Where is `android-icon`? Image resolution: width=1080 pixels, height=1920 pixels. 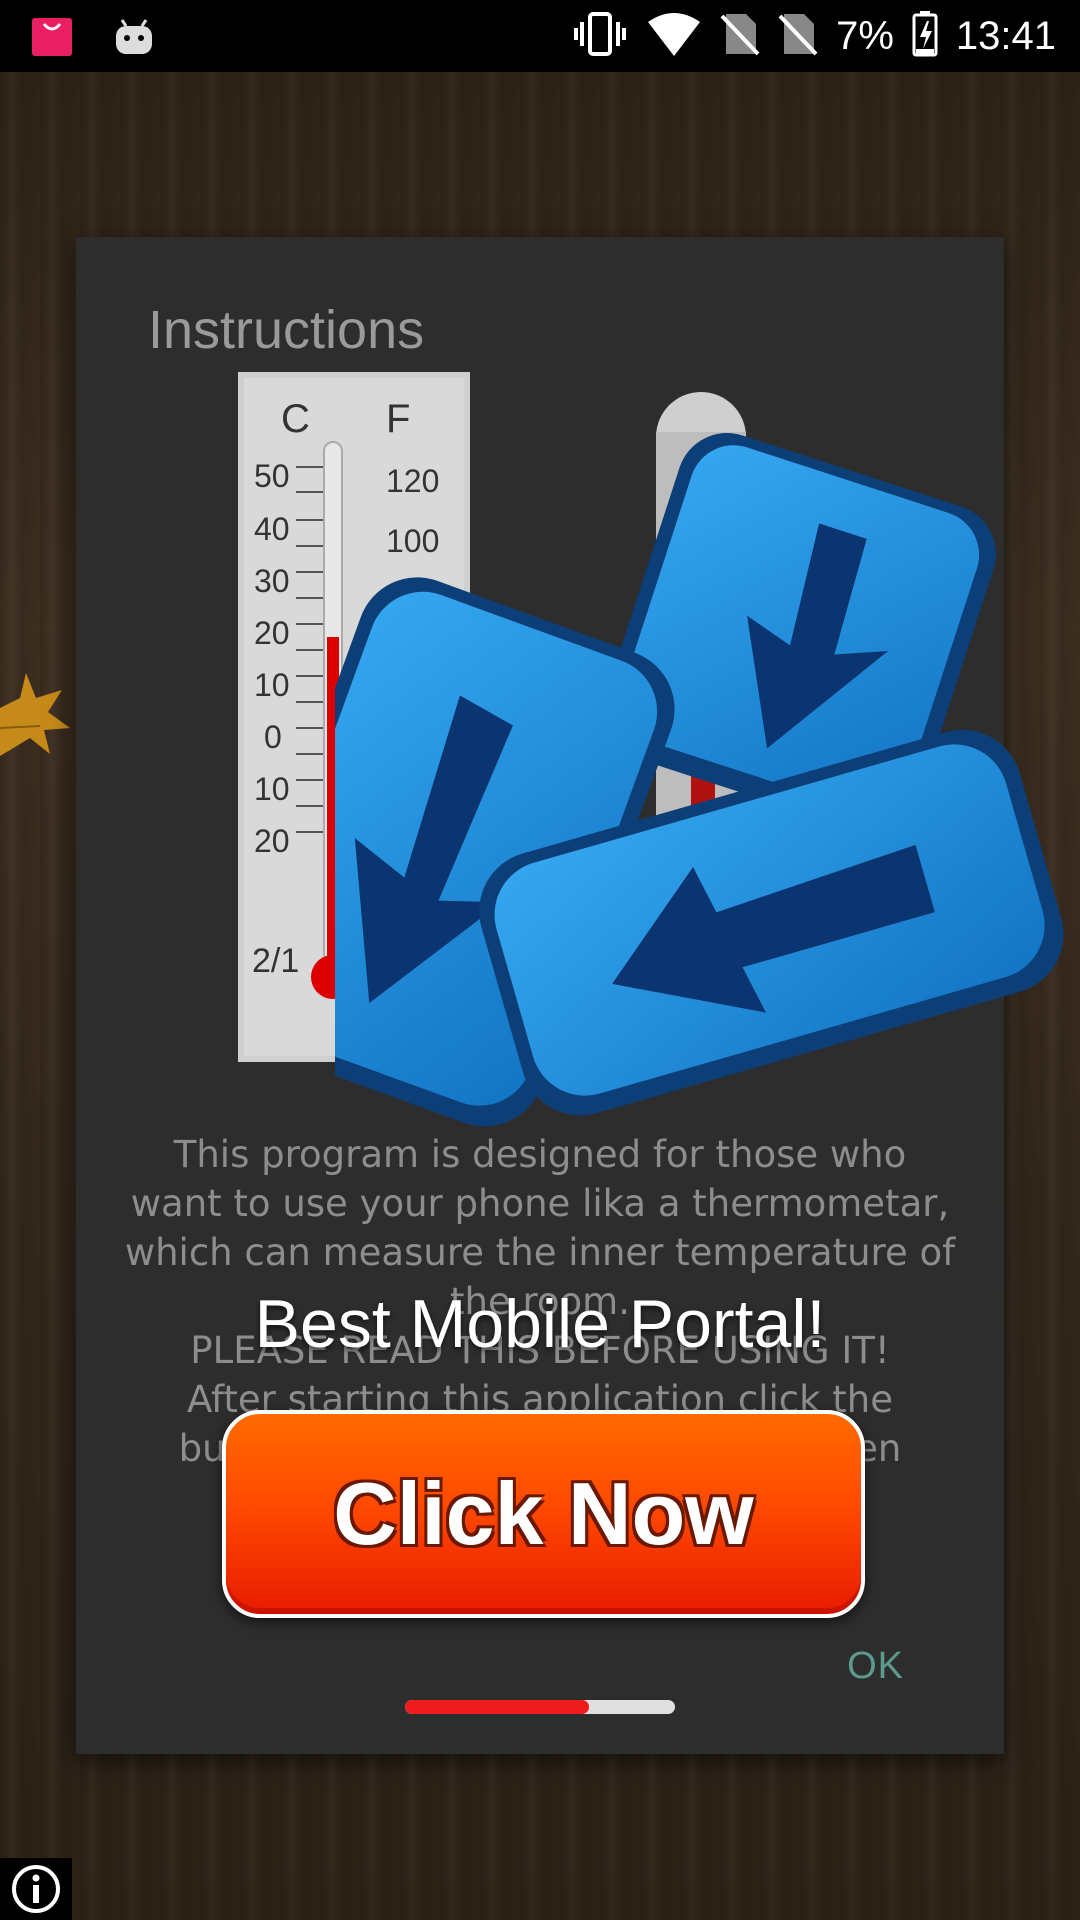
android-icon is located at coordinates (134, 38).